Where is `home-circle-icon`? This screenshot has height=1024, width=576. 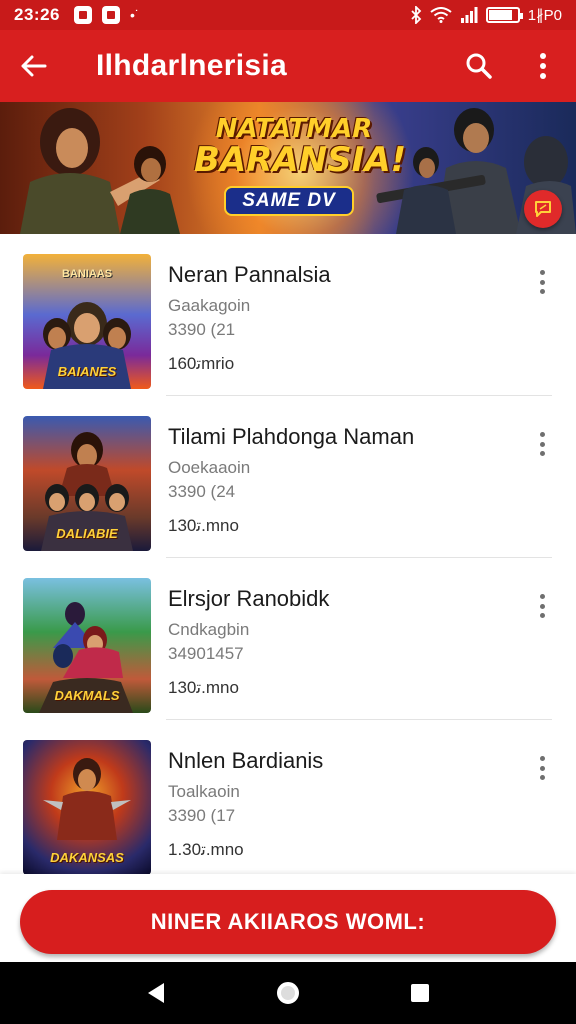
home-circle-icon is located at coordinates (288, 993).